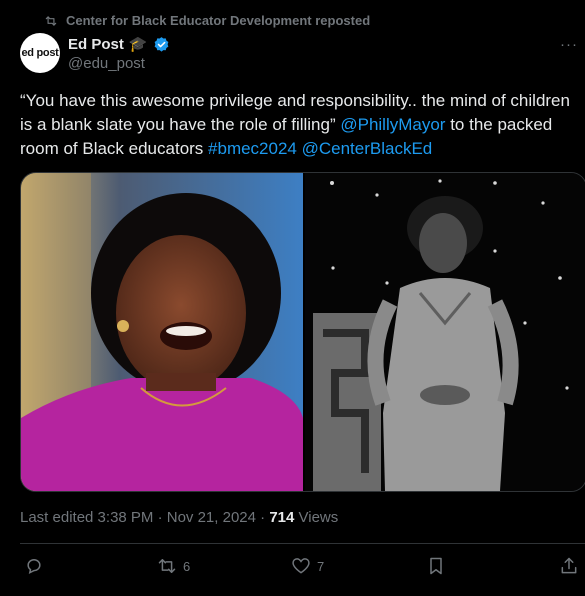 The width and height of the screenshot is (585, 596). I want to click on views-label: Views, so click(316, 517).